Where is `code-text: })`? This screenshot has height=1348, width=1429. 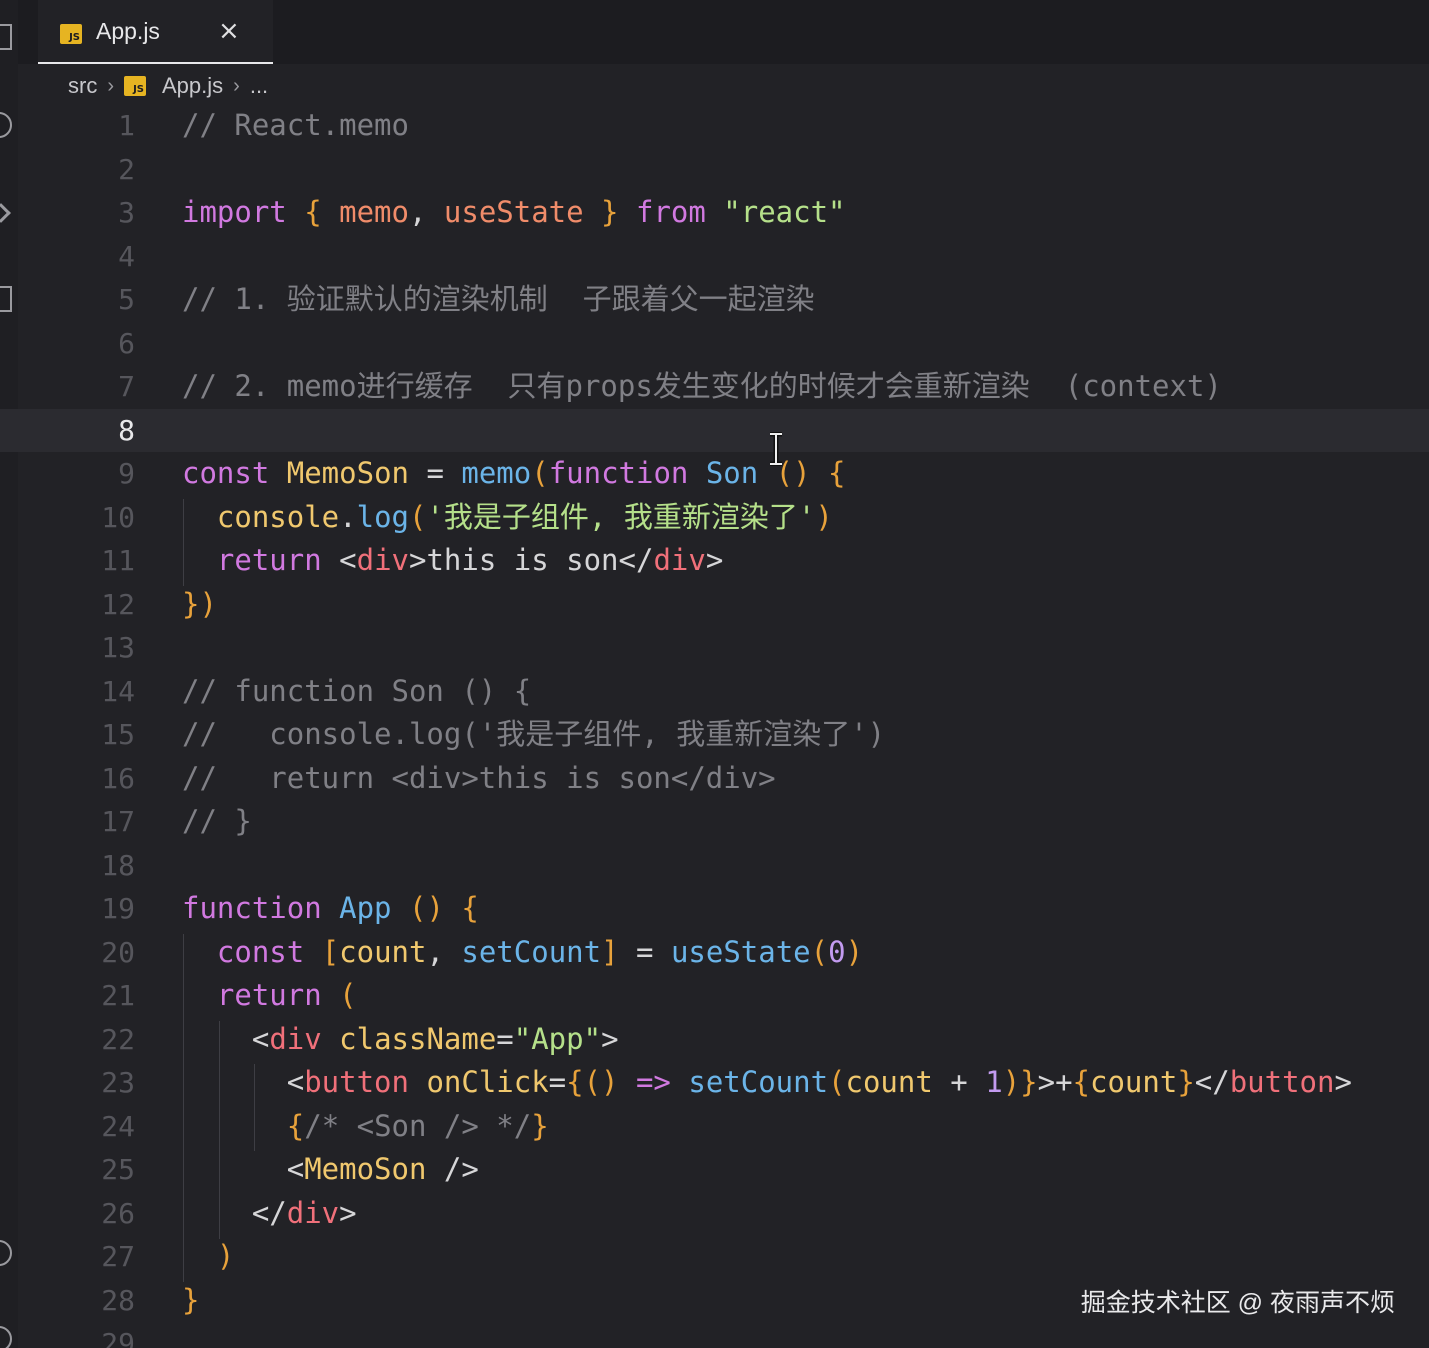 code-text: }) is located at coordinates (199, 605).